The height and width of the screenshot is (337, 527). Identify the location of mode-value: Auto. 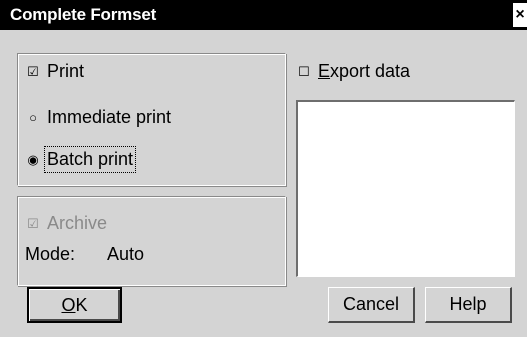
(126, 254).